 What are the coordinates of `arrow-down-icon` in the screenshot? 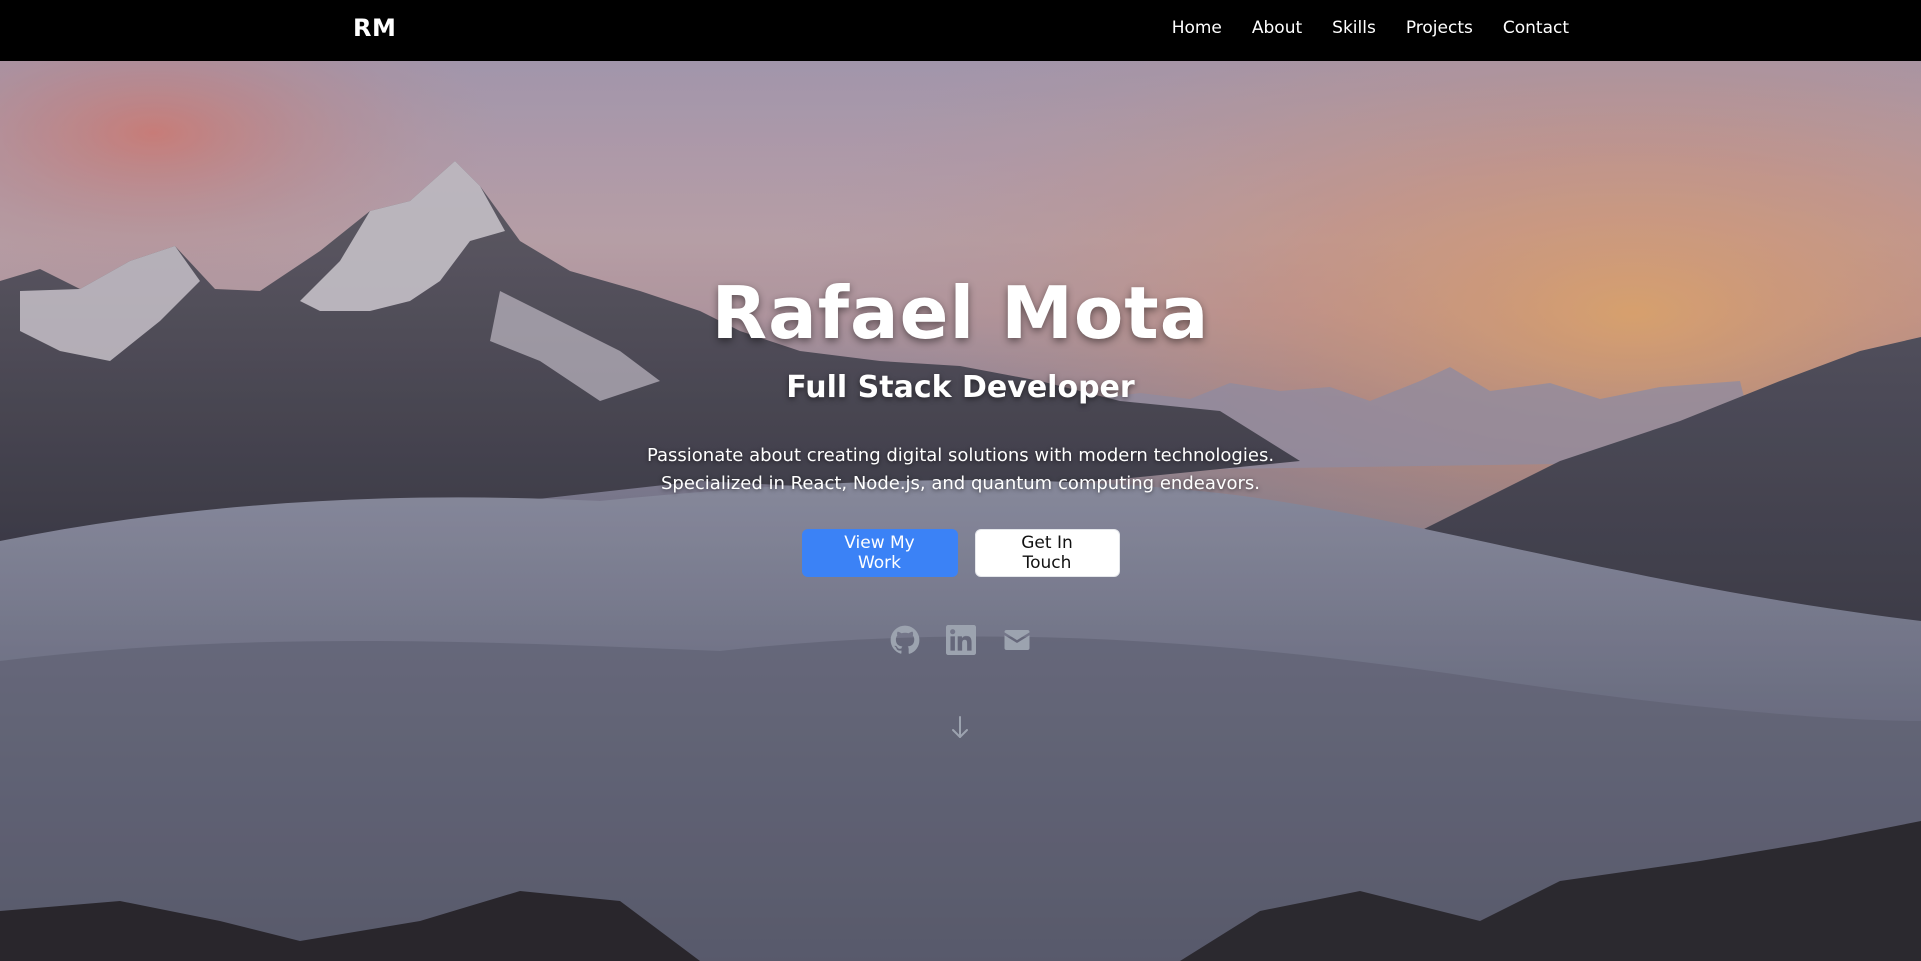 It's located at (960, 727).